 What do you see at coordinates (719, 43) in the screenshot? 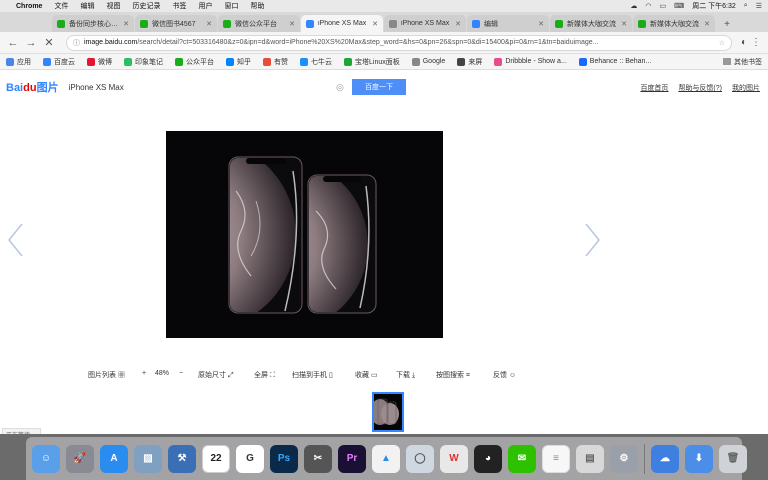
I see `bookmark-star-icon: ☆` at bounding box center [719, 43].